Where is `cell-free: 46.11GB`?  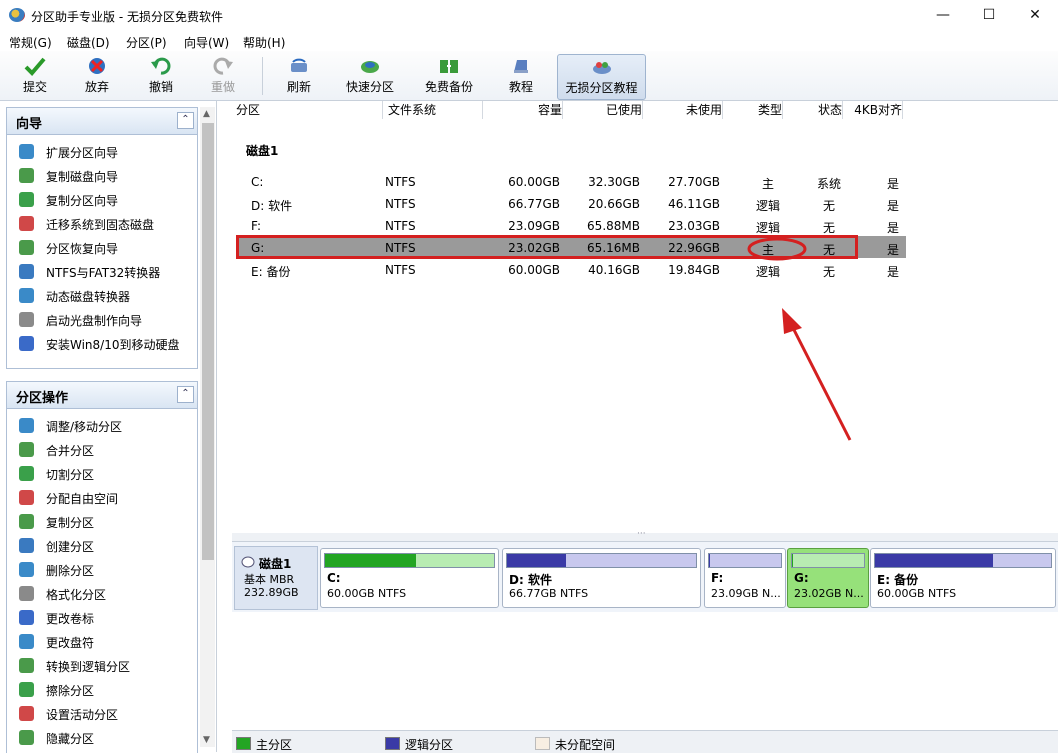 cell-free: 46.11GB is located at coordinates (694, 204).